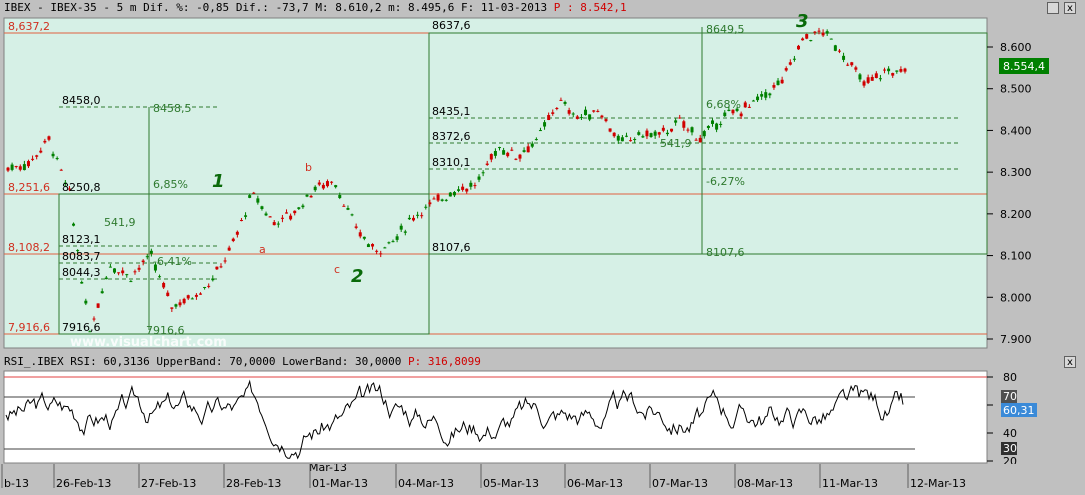 This screenshot has height=495, width=1085. Describe the element at coordinates (168, 483) in the screenshot. I see `date-label: 27-Feb-13` at that location.